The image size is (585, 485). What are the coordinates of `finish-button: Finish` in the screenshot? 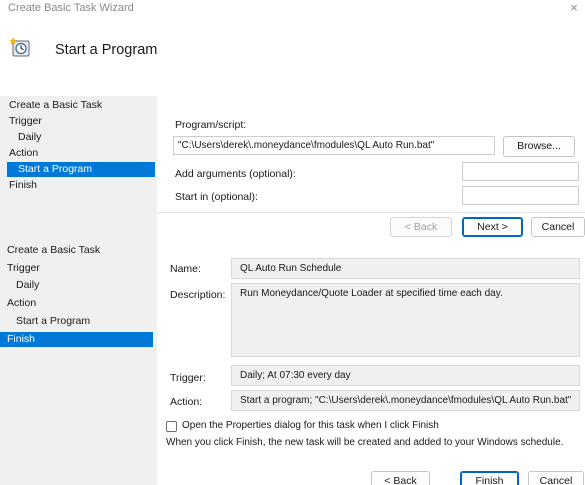 It's located at (489, 478).